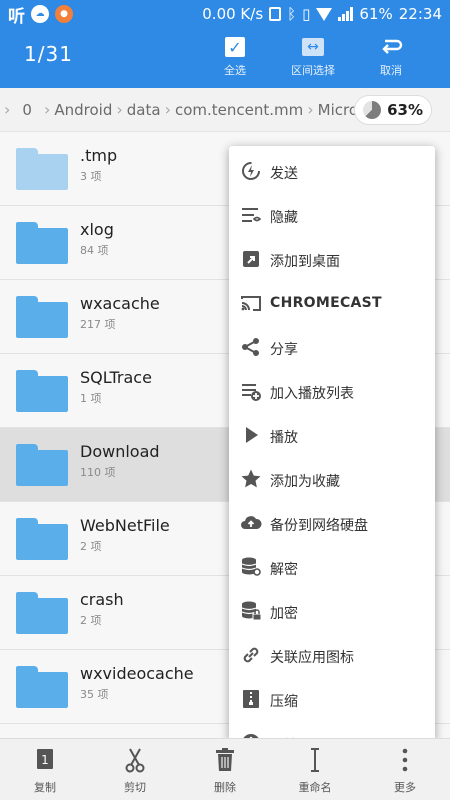  I want to click on selection-bar: 1/31 ✓ 全选 ↔ 区间选择 取消, so click(225, 58).